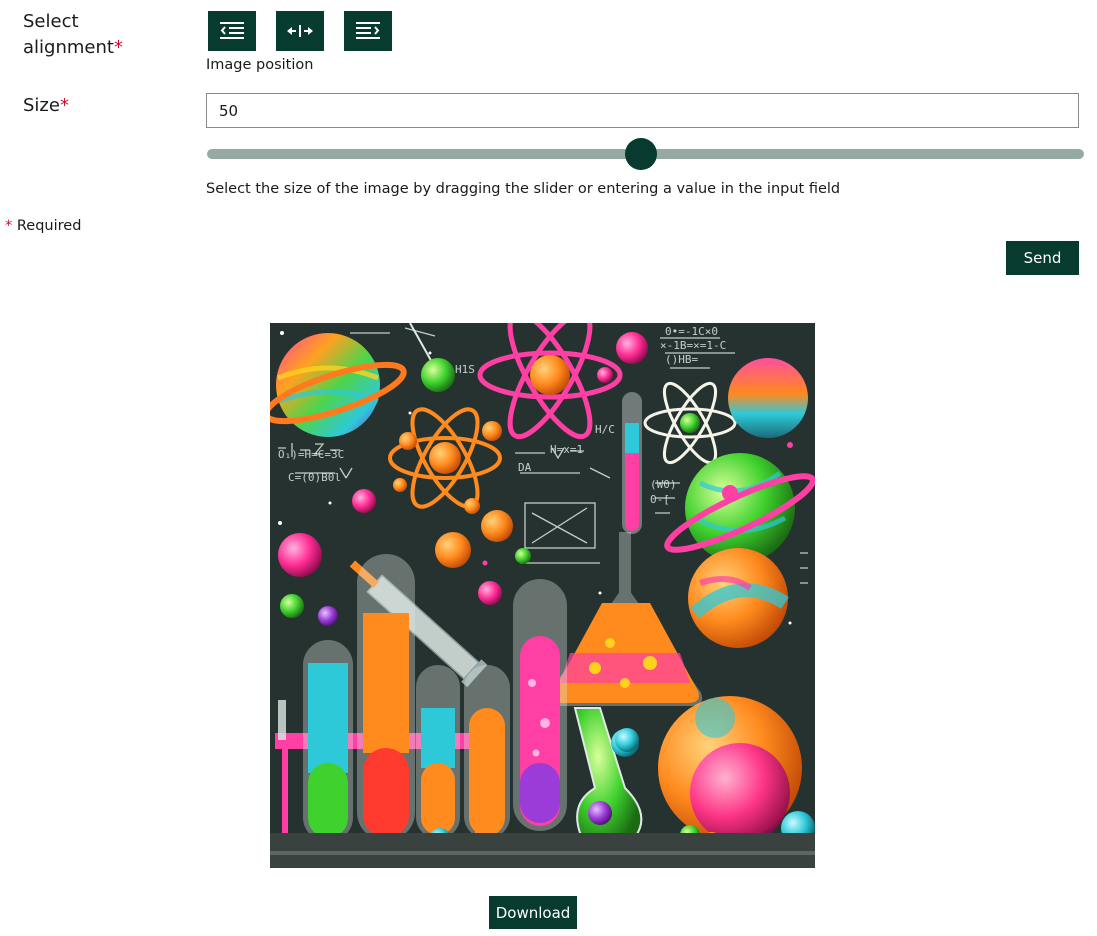 The height and width of the screenshot is (936, 1097). I want to click on svg-text: 0•=-1C×0, so click(691, 331).